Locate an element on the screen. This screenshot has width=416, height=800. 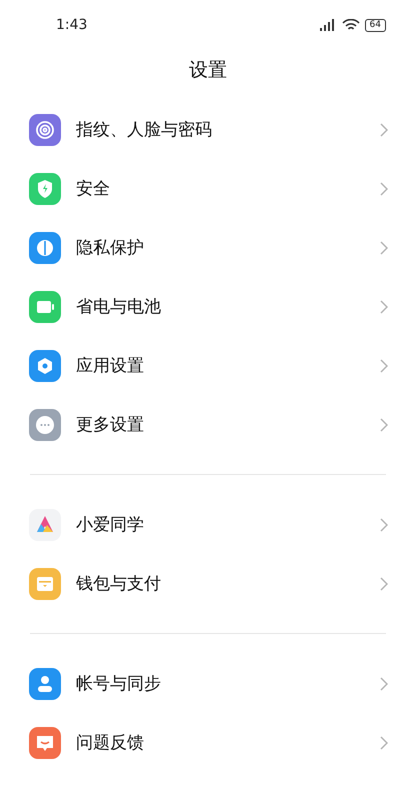
settings-row: 省电与电池 is located at coordinates (208, 306).